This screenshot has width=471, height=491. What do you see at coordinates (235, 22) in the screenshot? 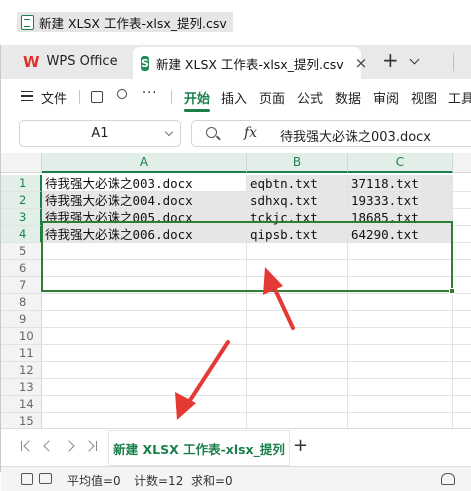
I see `title-strip: 新建 XLSX 工作表-xlsx_提列.csv` at bounding box center [235, 22].